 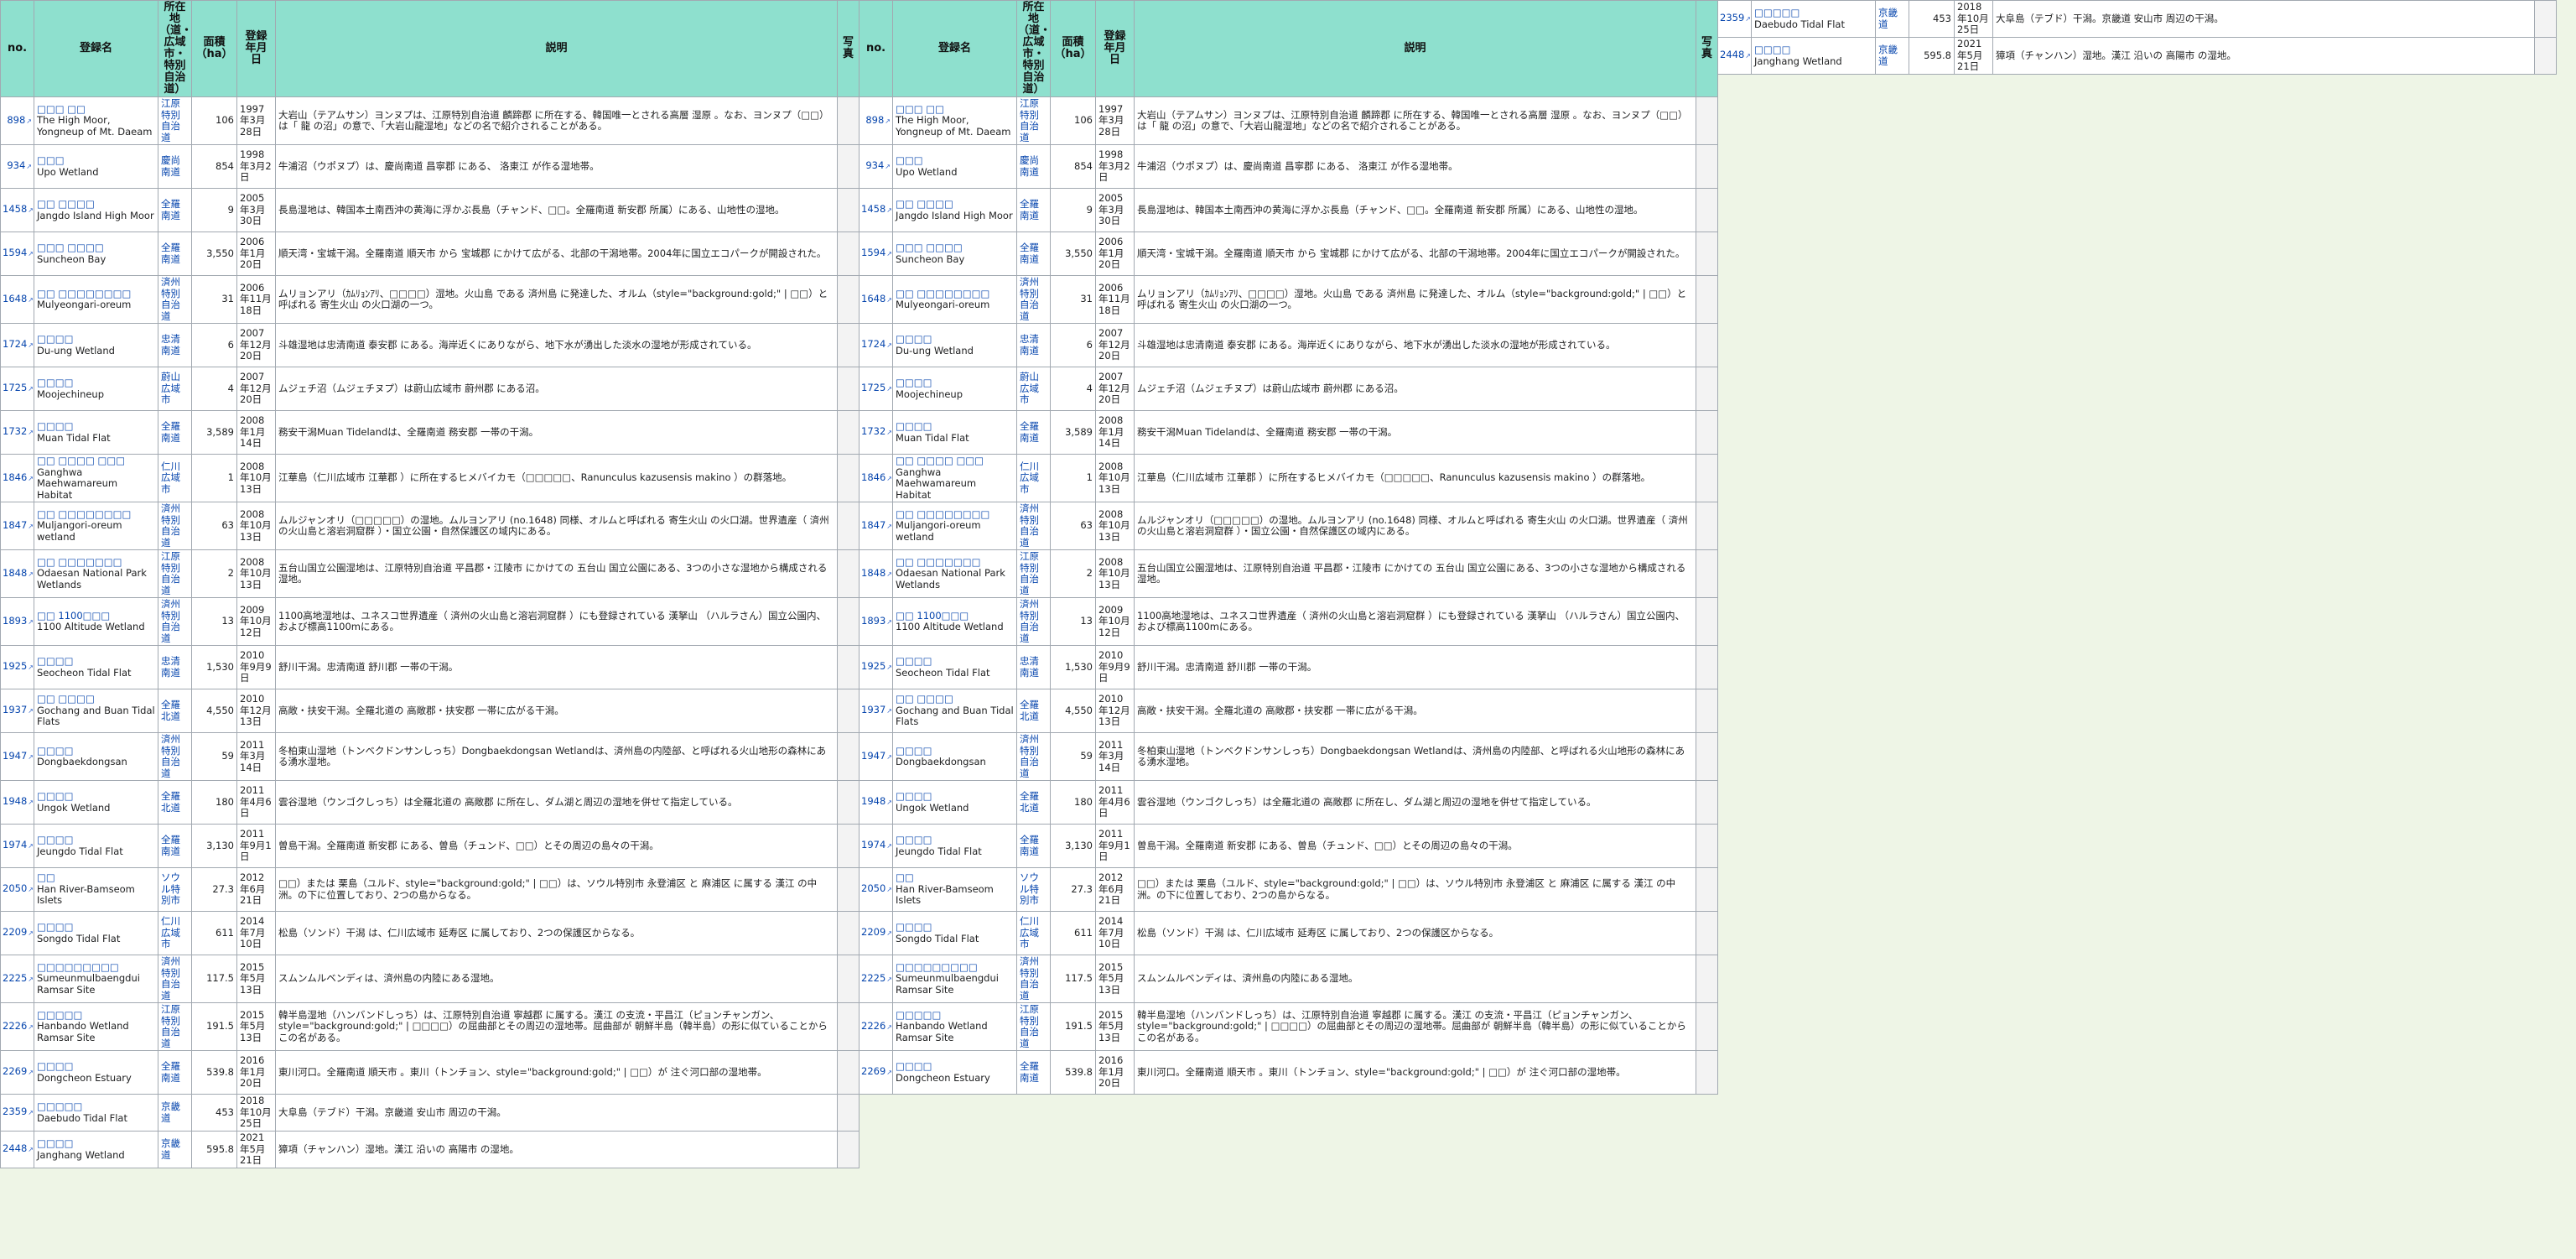 What do you see at coordinates (955, 616) in the screenshot?
I see `korean-name-link: □□ 1100□□□` at bounding box center [955, 616].